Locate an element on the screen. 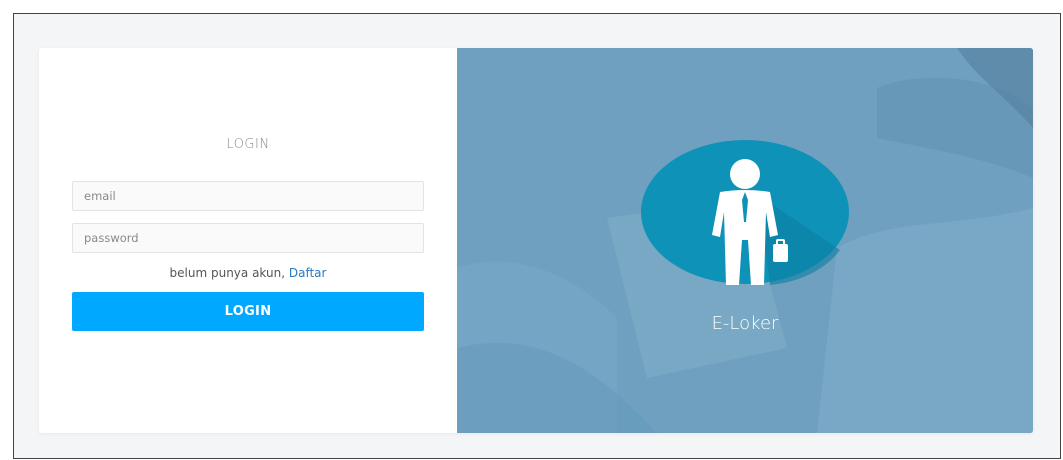 This screenshot has height=460, width=1063. email-field is located at coordinates (248, 196).